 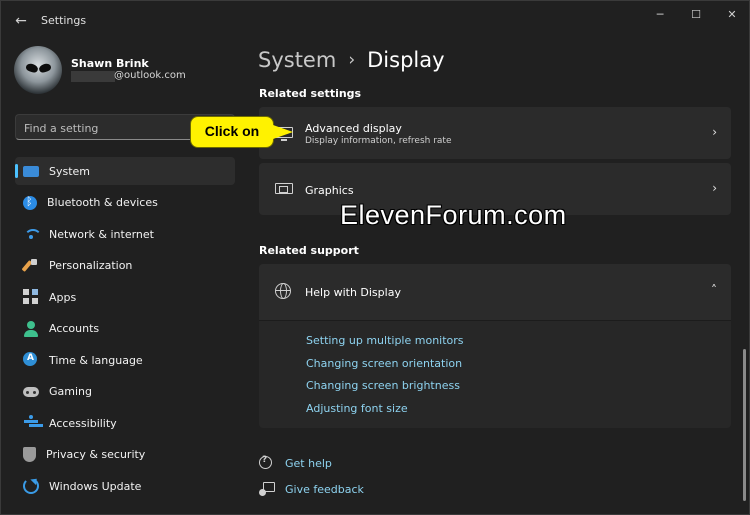 I want to click on sidebar-item-accounts: Accounts, so click(x=125, y=329).